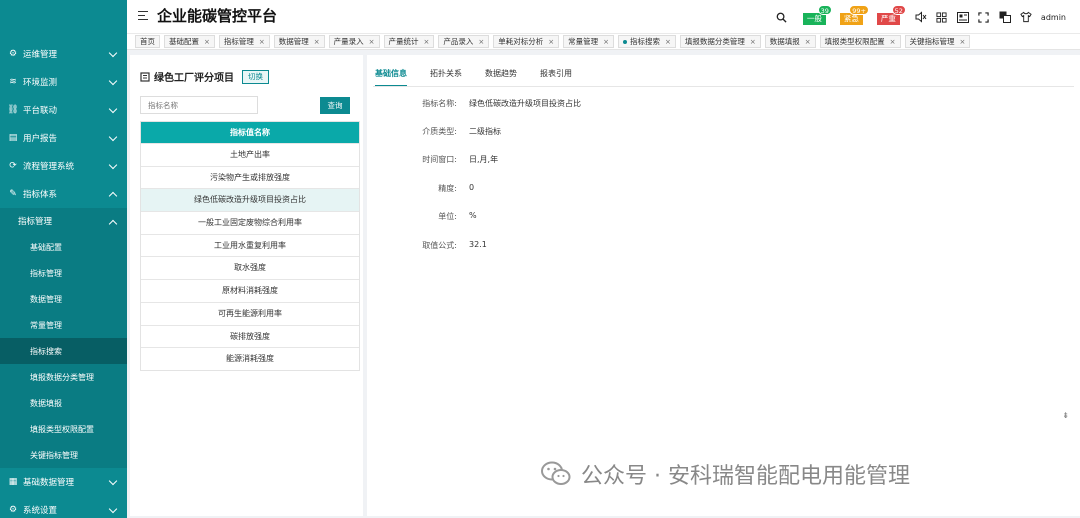 This screenshot has height=518, width=1080. I want to click on field-label: 介质类型:, so click(439, 131).